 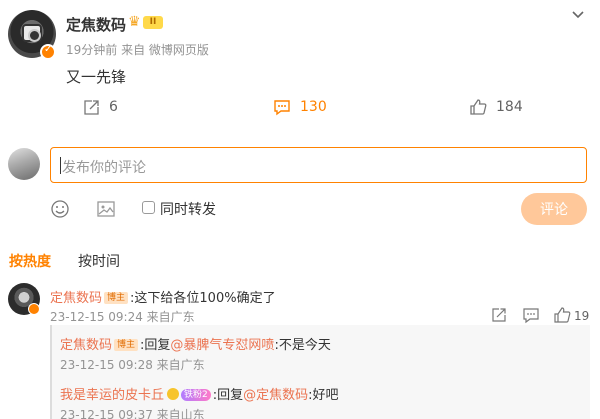 What do you see at coordinates (134, 22) in the screenshot?
I see `crown-icon: ♛` at bounding box center [134, 22].